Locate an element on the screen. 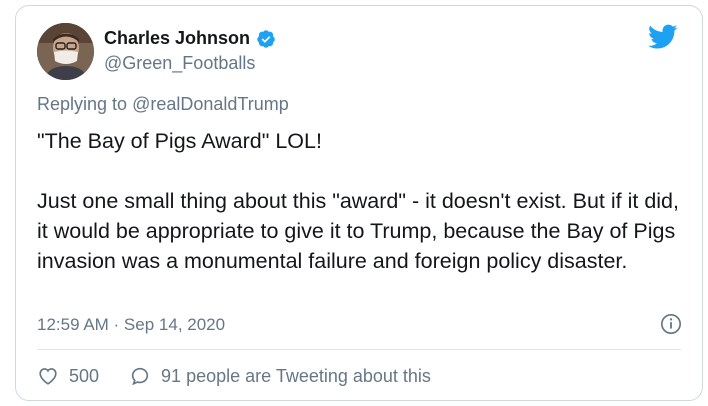  speech-bubble-icon is located at coordinates (140, 376).